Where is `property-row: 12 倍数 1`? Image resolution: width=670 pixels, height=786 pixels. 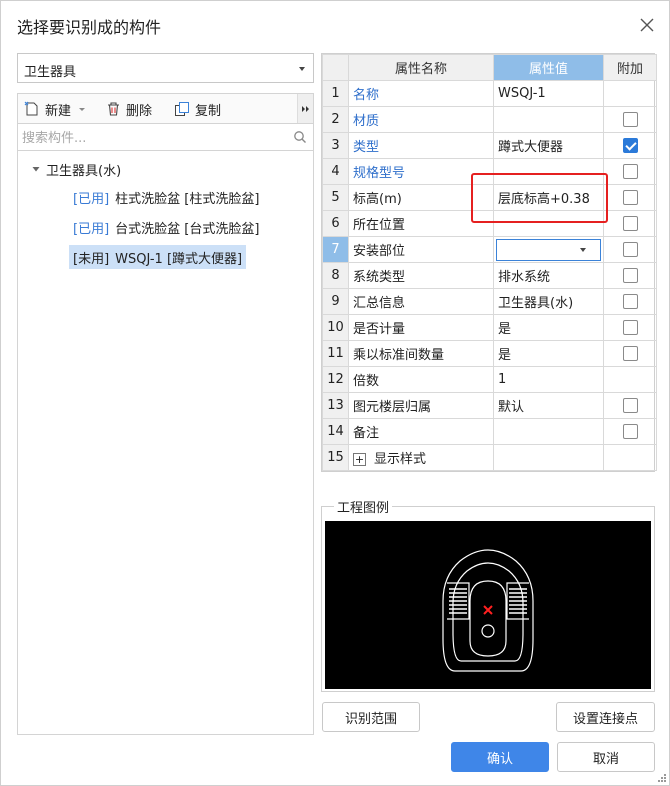 property-row: 12 倍数 1 is located at coordinates (489, 379).